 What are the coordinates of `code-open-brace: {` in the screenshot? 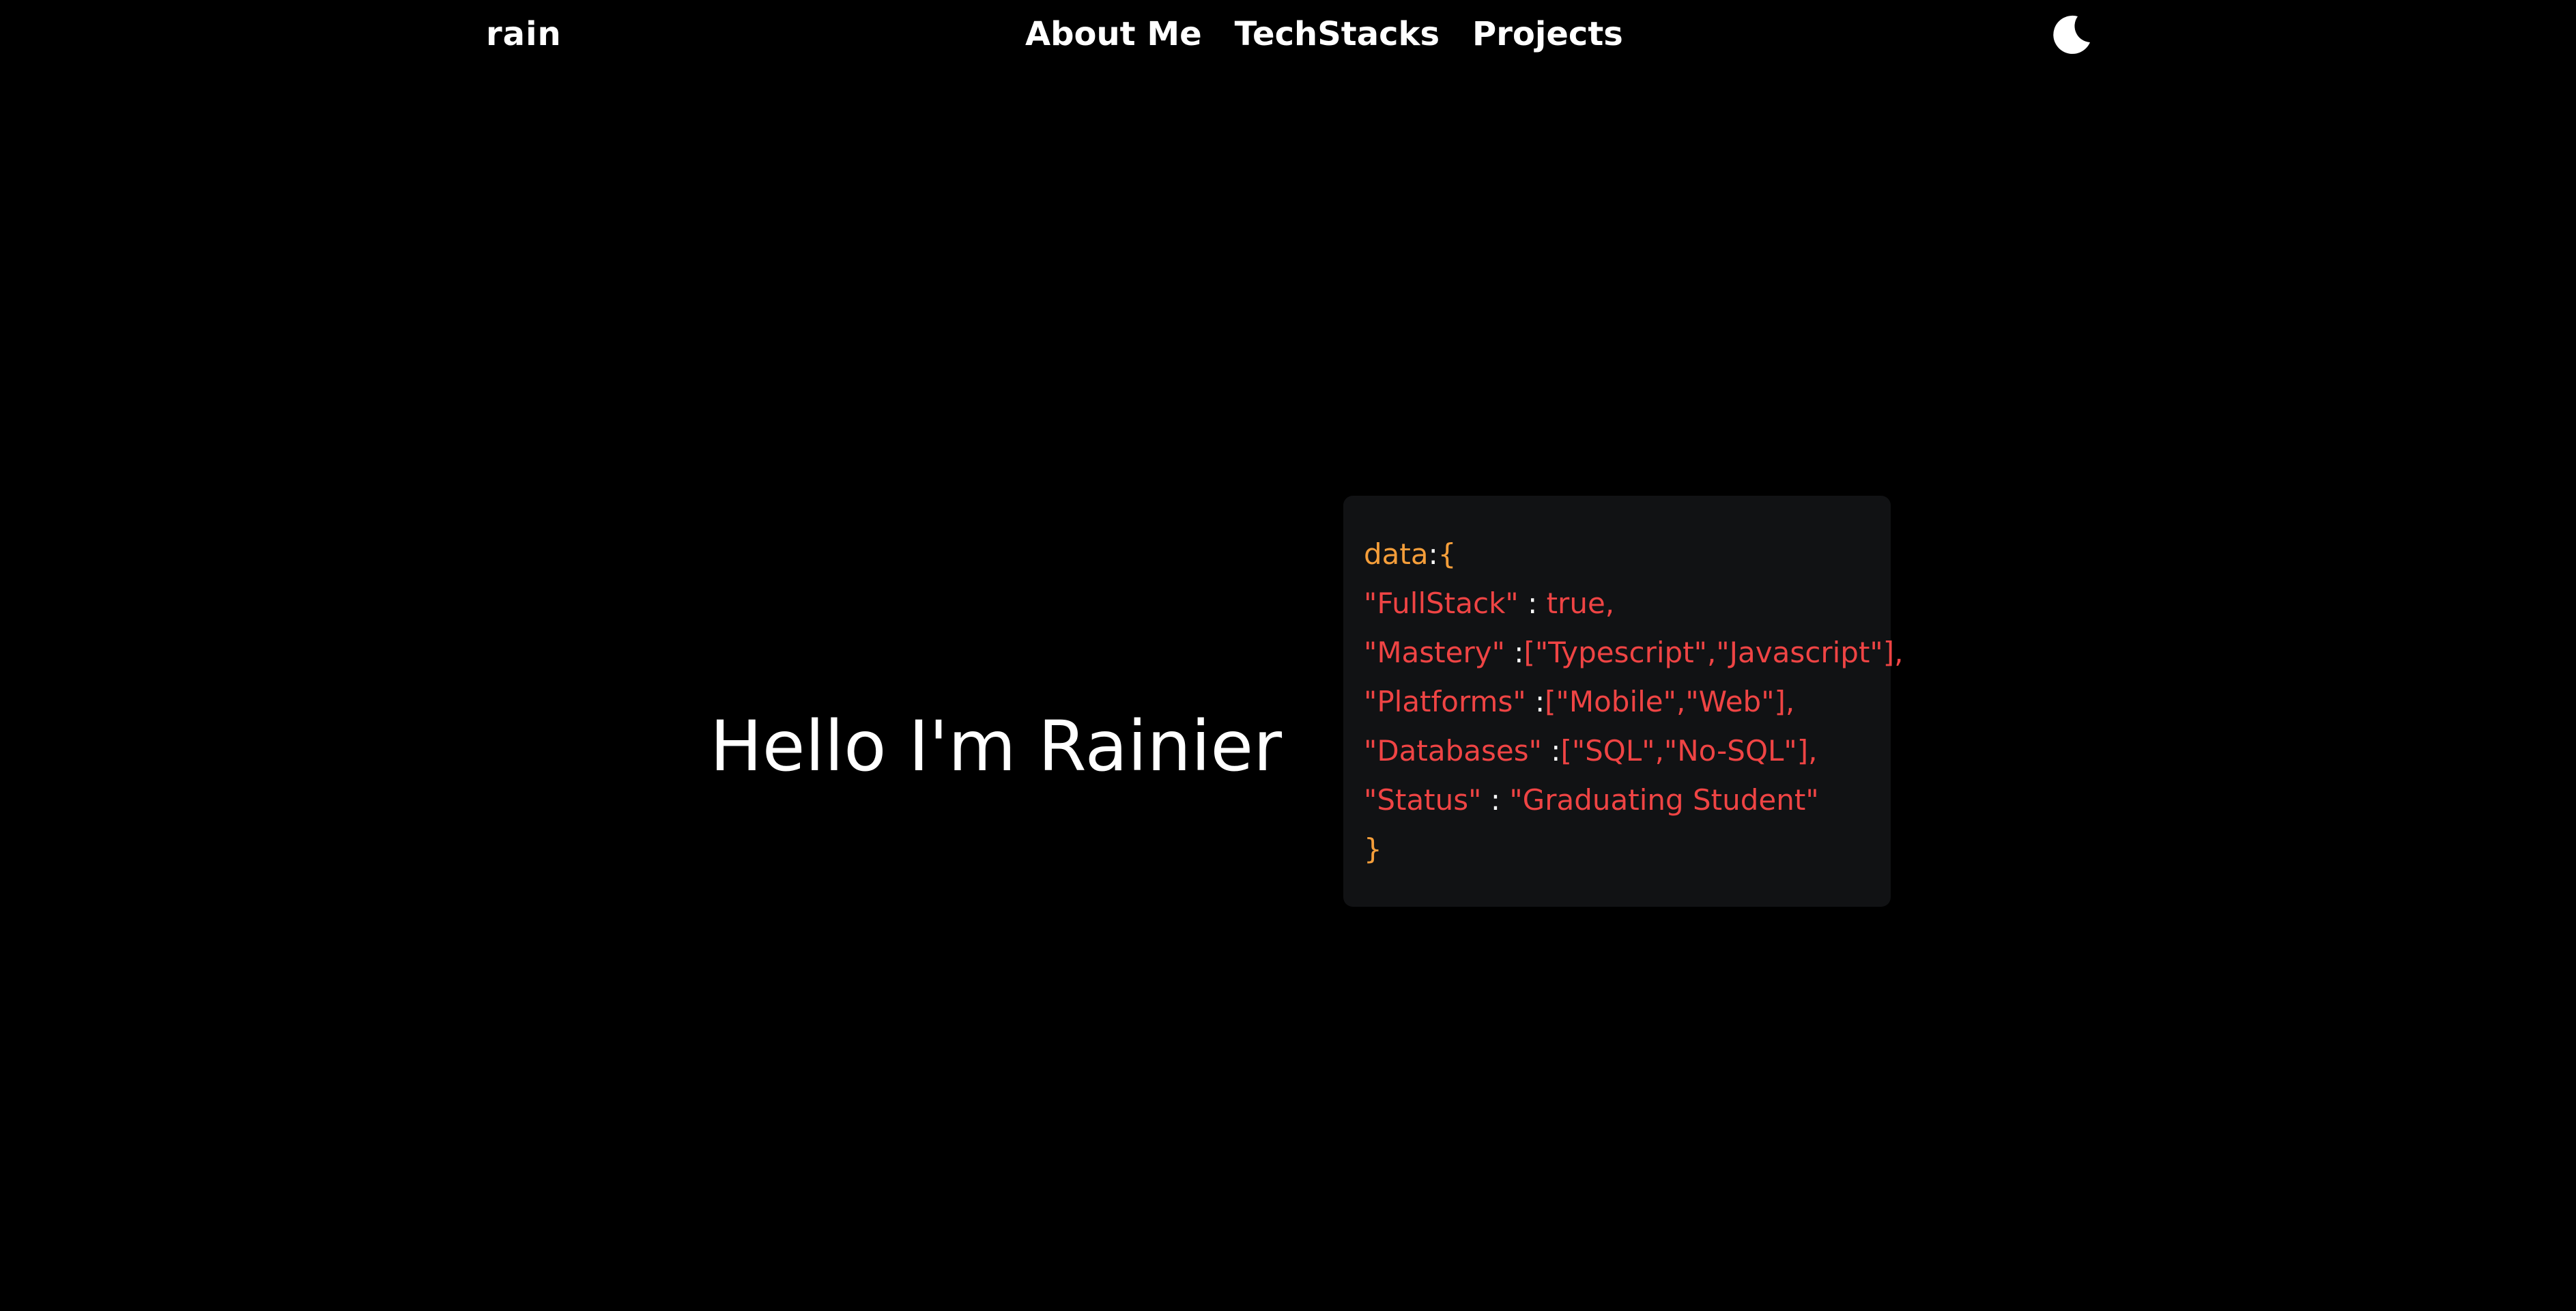 It's located at (1447, 554).